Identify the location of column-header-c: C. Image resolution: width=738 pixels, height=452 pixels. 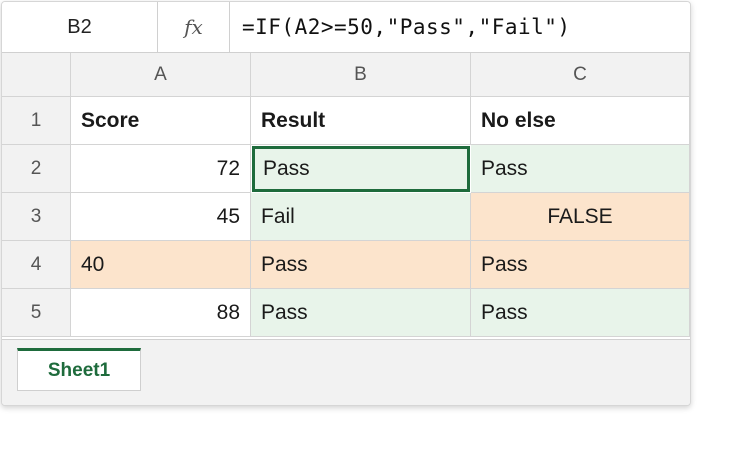
(580, 75).